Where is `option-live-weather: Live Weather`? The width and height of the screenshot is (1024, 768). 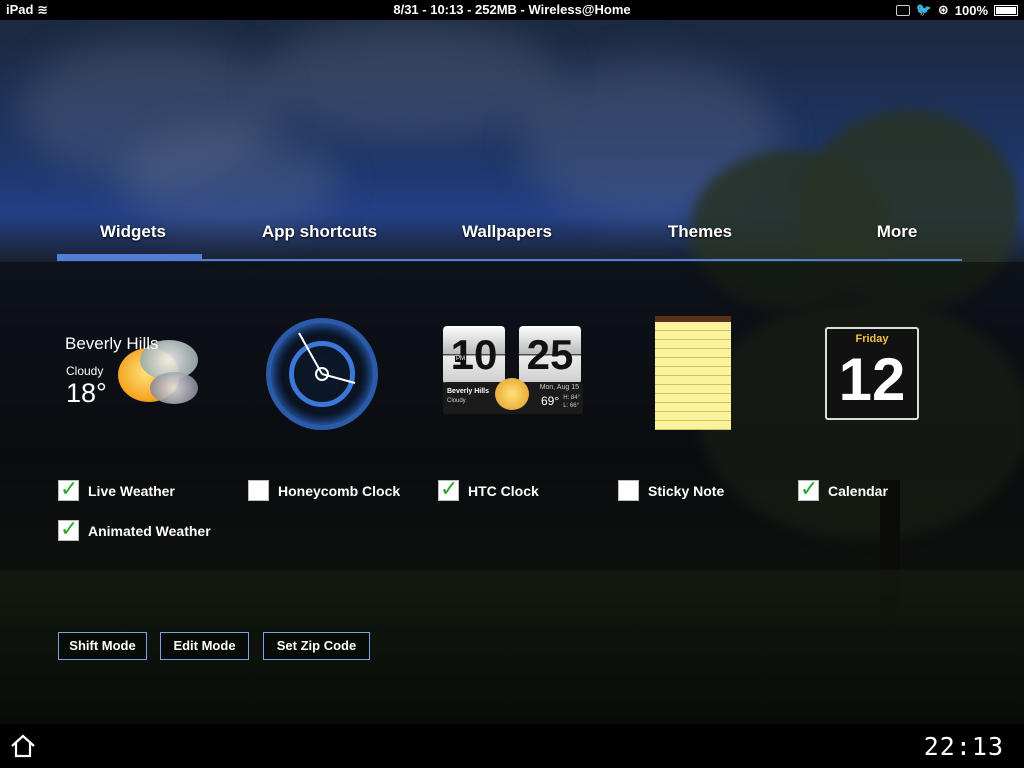 option-live-weather: Live Weather is located at coordinates (116, 489).